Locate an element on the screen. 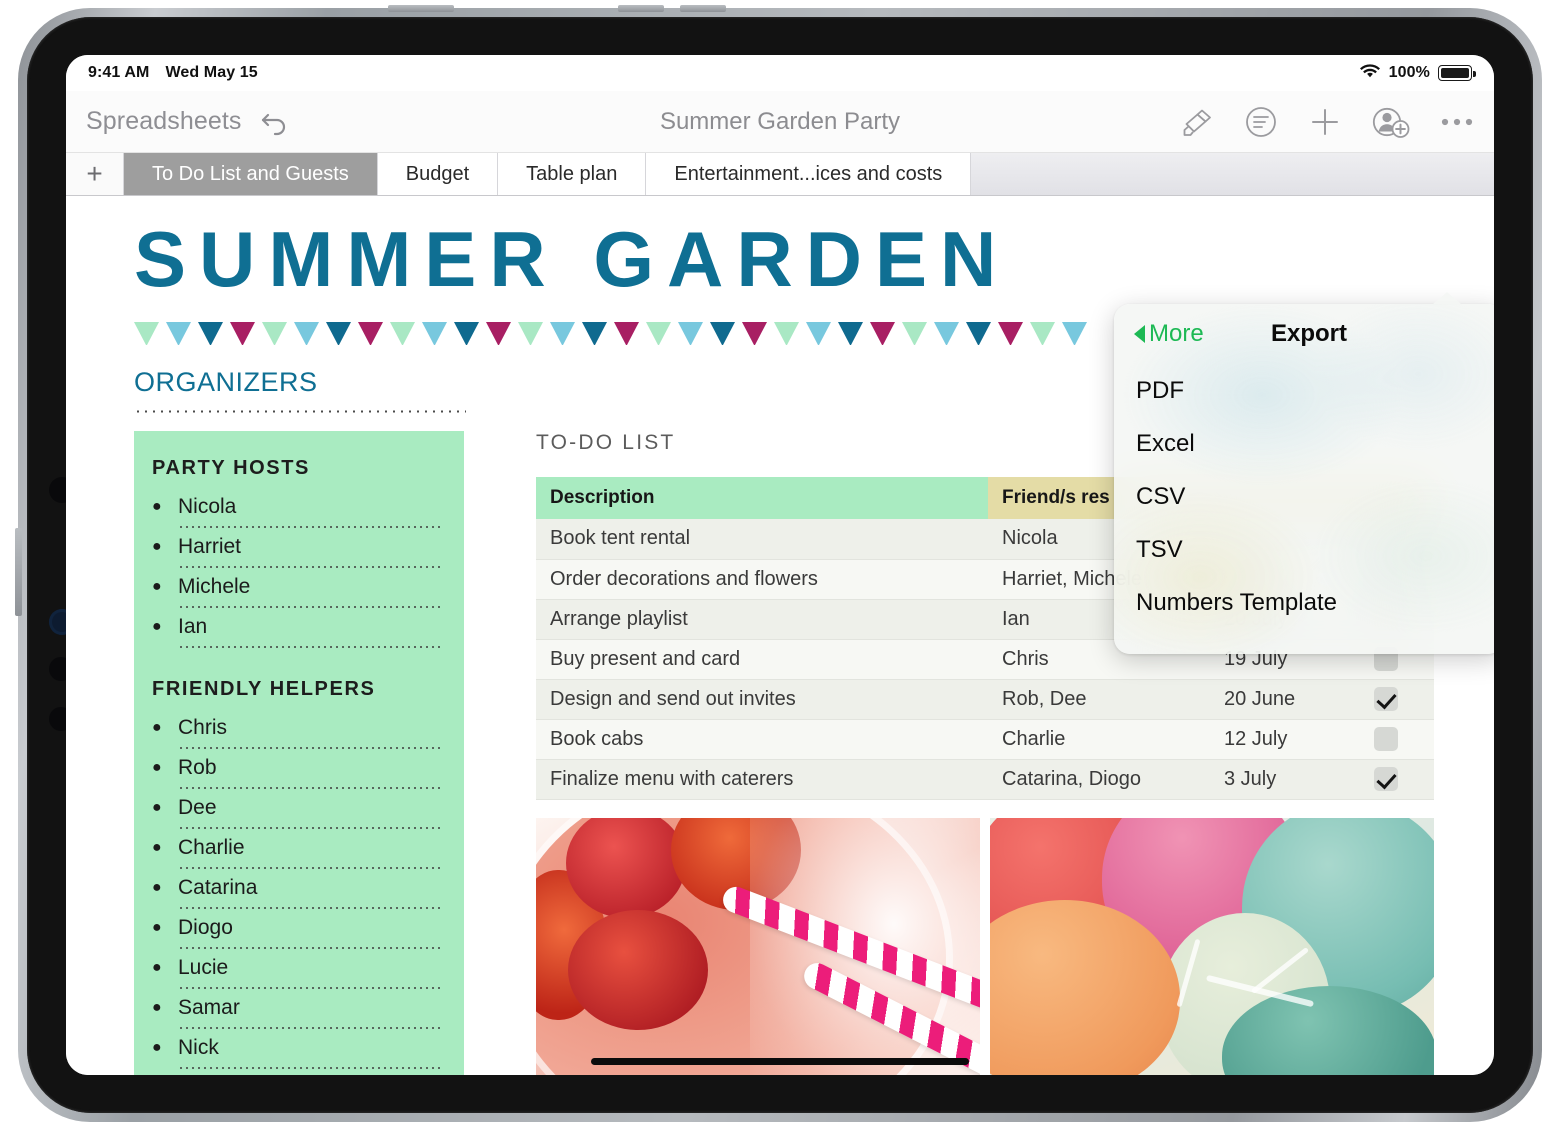  paintbrush-format-icon is located at coordinates (1197, 122).